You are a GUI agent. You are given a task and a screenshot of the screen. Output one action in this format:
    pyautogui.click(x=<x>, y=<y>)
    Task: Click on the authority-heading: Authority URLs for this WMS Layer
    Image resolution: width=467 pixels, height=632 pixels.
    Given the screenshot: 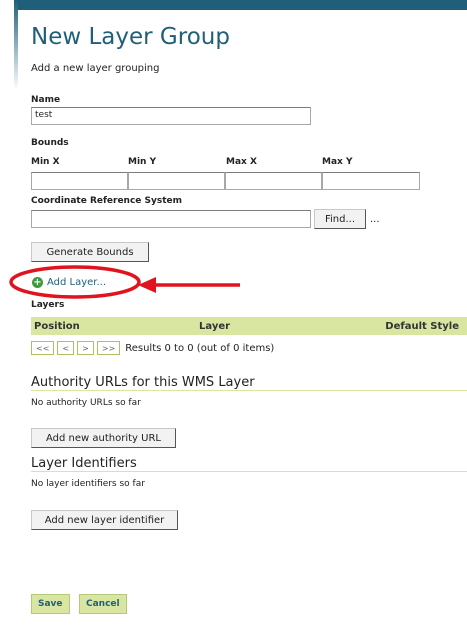 What is the action you would take?
    pyautogui.click(x=143, y=382)
    